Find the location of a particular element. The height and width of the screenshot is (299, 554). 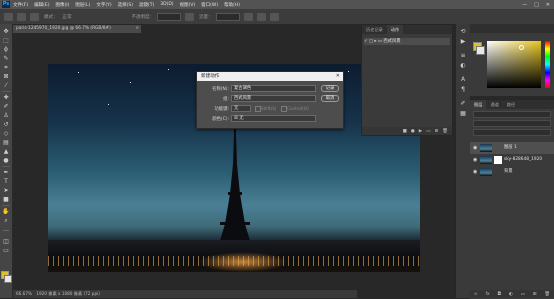

tab-layers: 图层 is located at coordinates (478, 104).